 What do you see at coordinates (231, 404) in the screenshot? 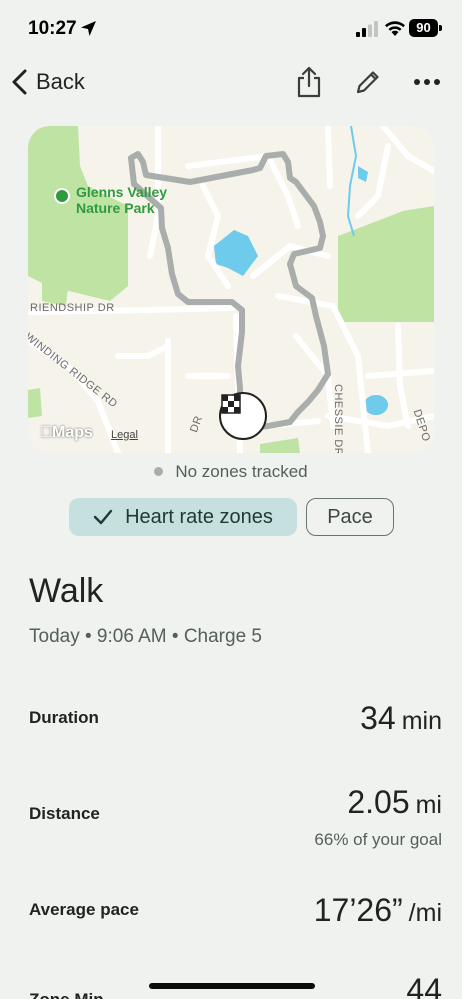
I see `finish-flag-icon` at bounding box center [231, 404].